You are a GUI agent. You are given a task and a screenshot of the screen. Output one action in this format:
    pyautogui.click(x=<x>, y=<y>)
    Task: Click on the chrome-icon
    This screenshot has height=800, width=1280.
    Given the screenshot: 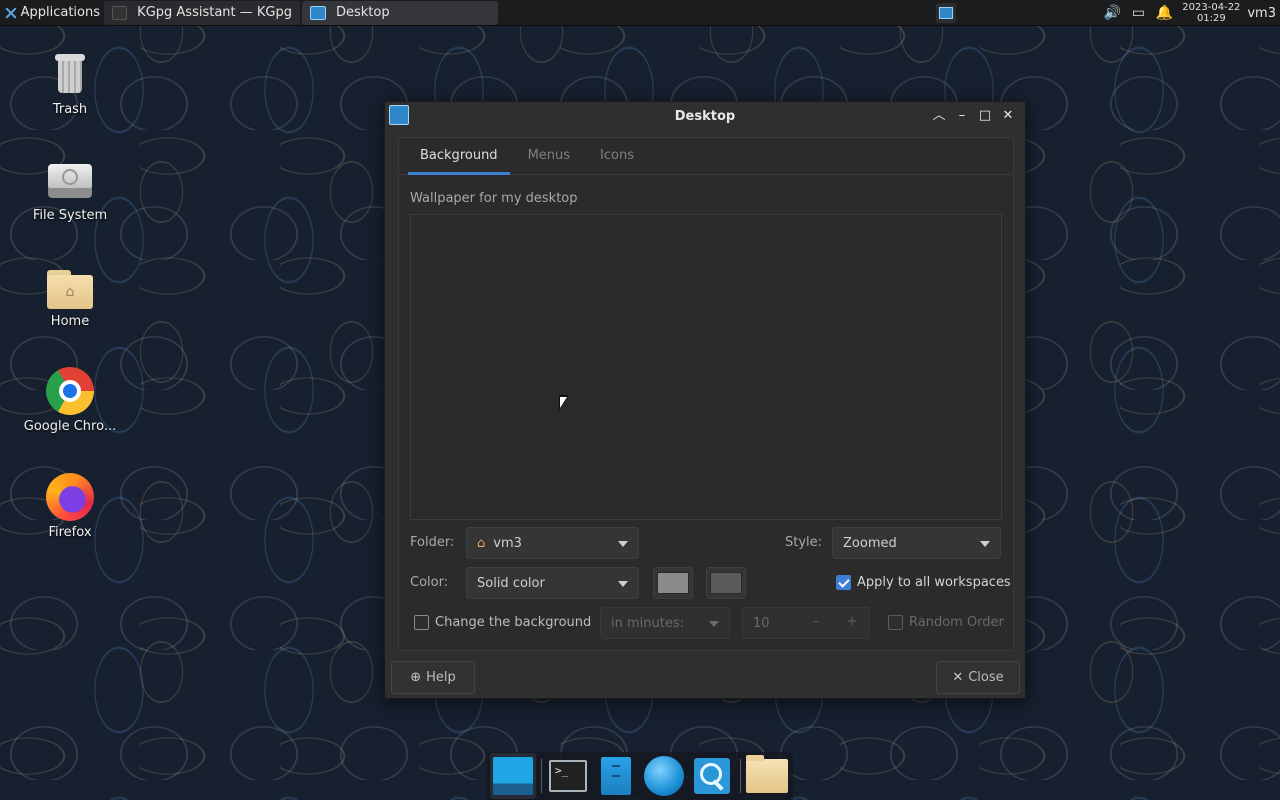 What is the action you would take?
    pyautogui.click(x=70, y=391)
    